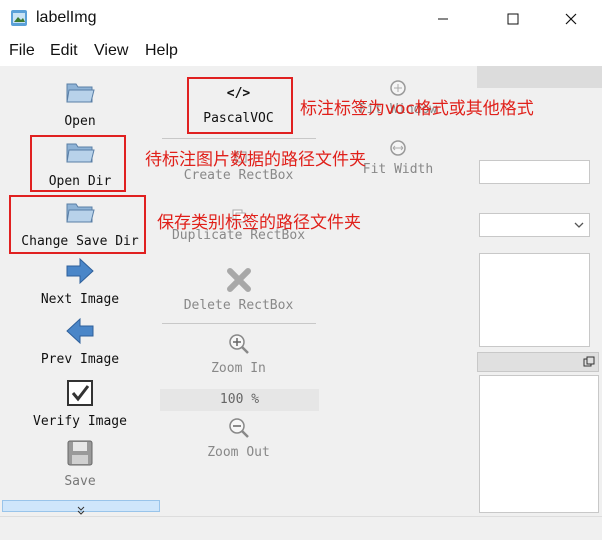 The width and height of the screenshot is (602, 540). What do you see at coordinates (22, 51) in the screenshot?
I see `menu-file: File` at bounding box center [22, 51].